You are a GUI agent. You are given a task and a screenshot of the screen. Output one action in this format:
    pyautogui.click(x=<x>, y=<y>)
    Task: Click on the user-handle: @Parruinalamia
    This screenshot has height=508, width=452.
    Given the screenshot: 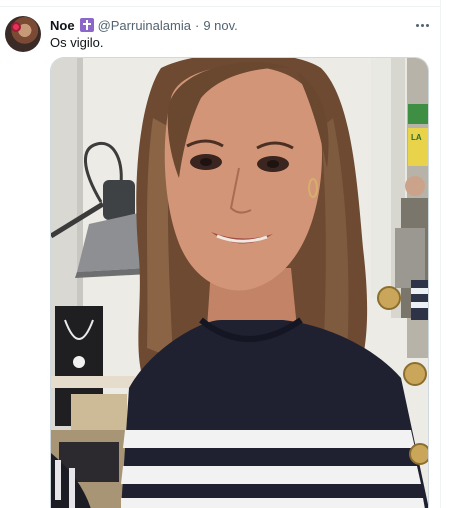 What is the action you would take?
    pyautogui.click(x=144, y=25)
    